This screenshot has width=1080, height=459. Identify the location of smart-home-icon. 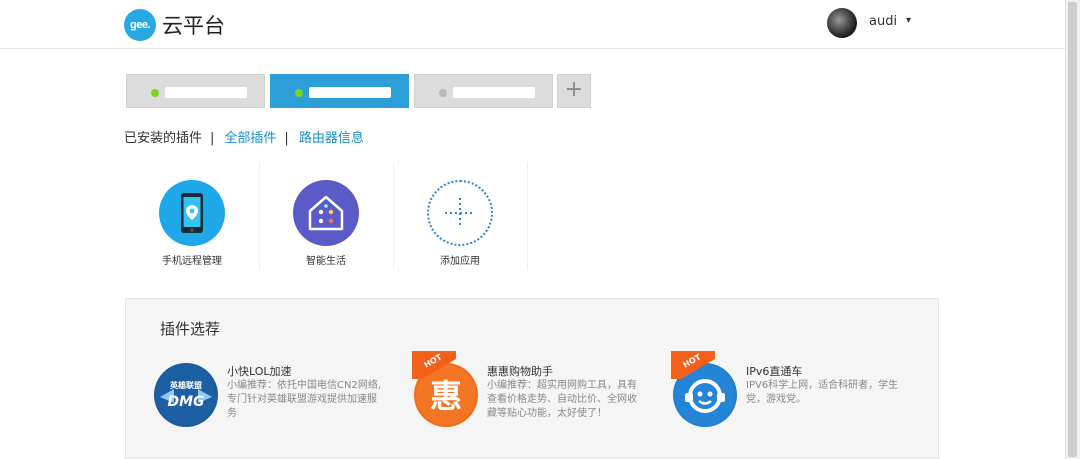
(326, 213).